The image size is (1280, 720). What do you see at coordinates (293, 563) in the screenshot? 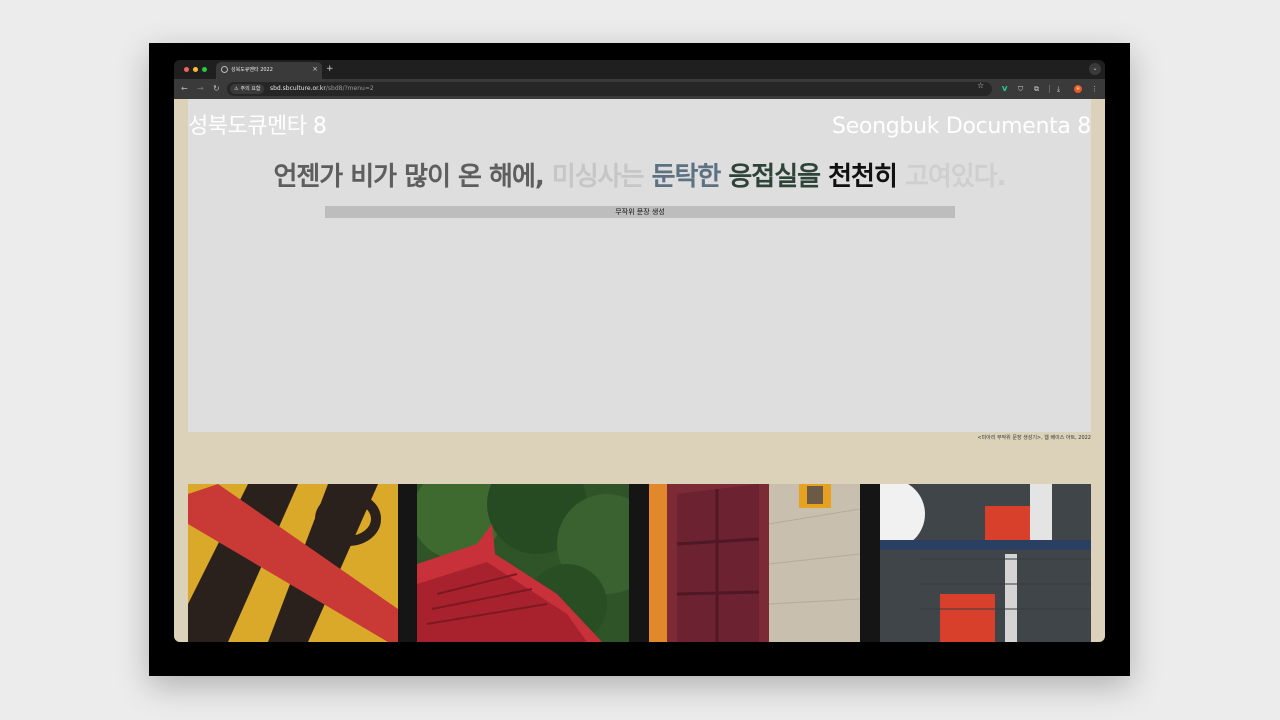
I see `photo-sign` at bounding box center [293, 563].